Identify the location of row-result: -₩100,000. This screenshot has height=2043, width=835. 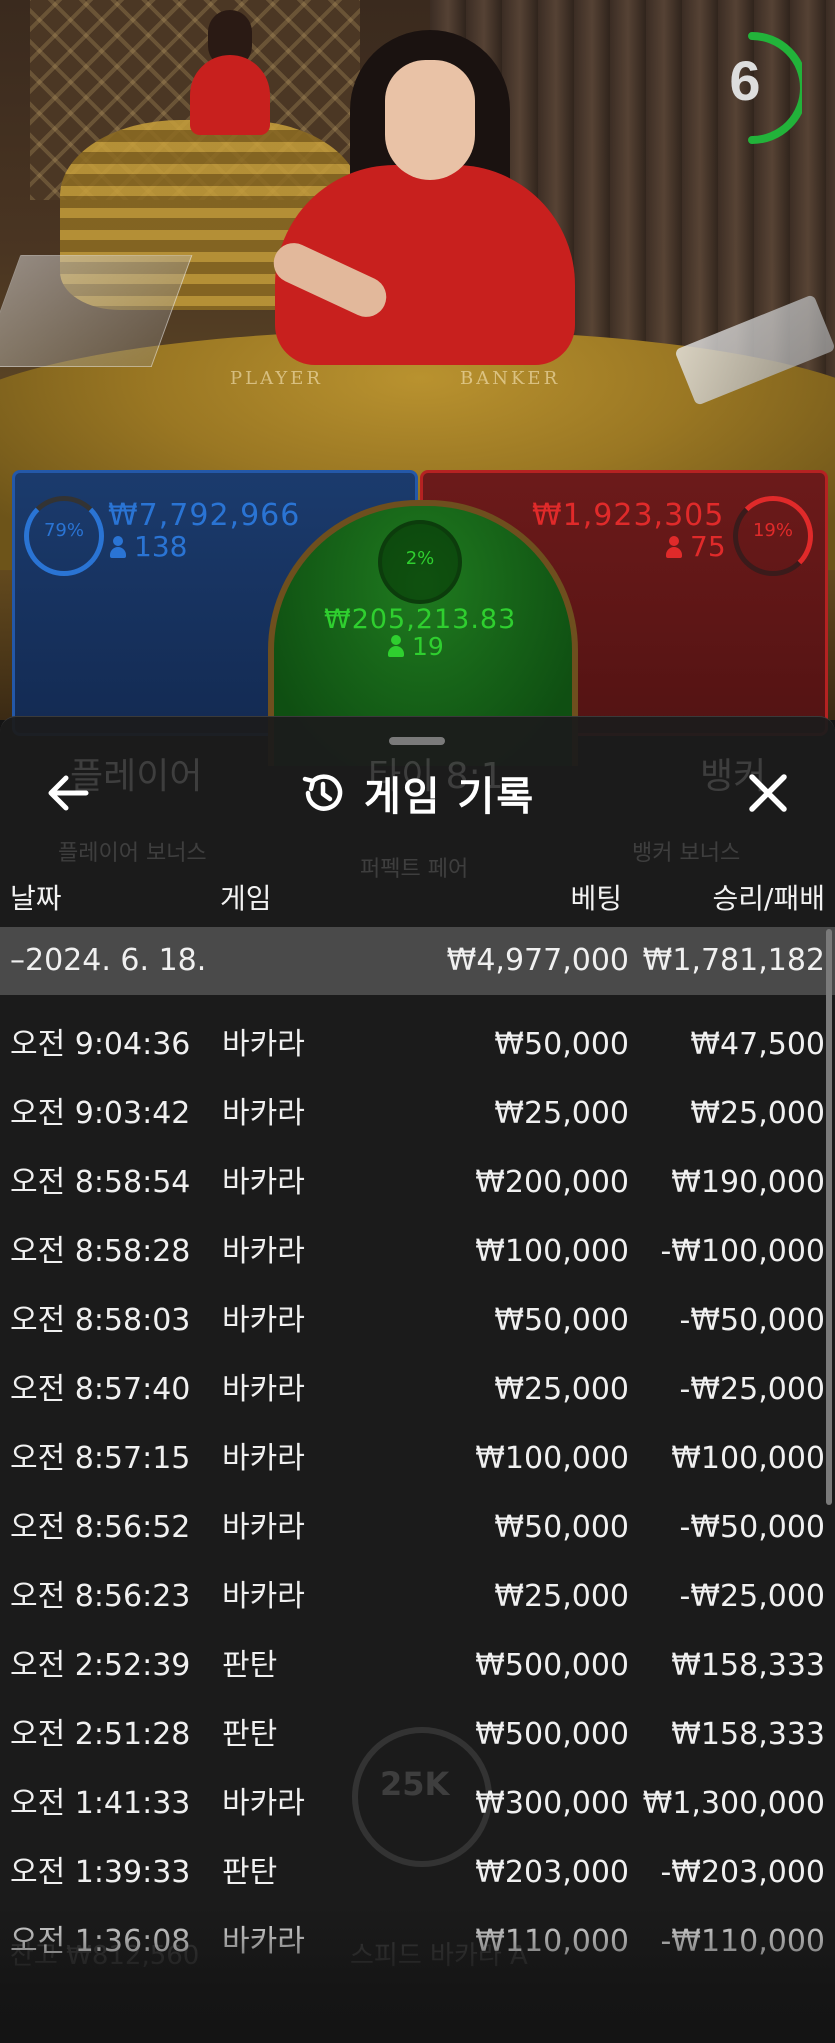
(742, 1251).